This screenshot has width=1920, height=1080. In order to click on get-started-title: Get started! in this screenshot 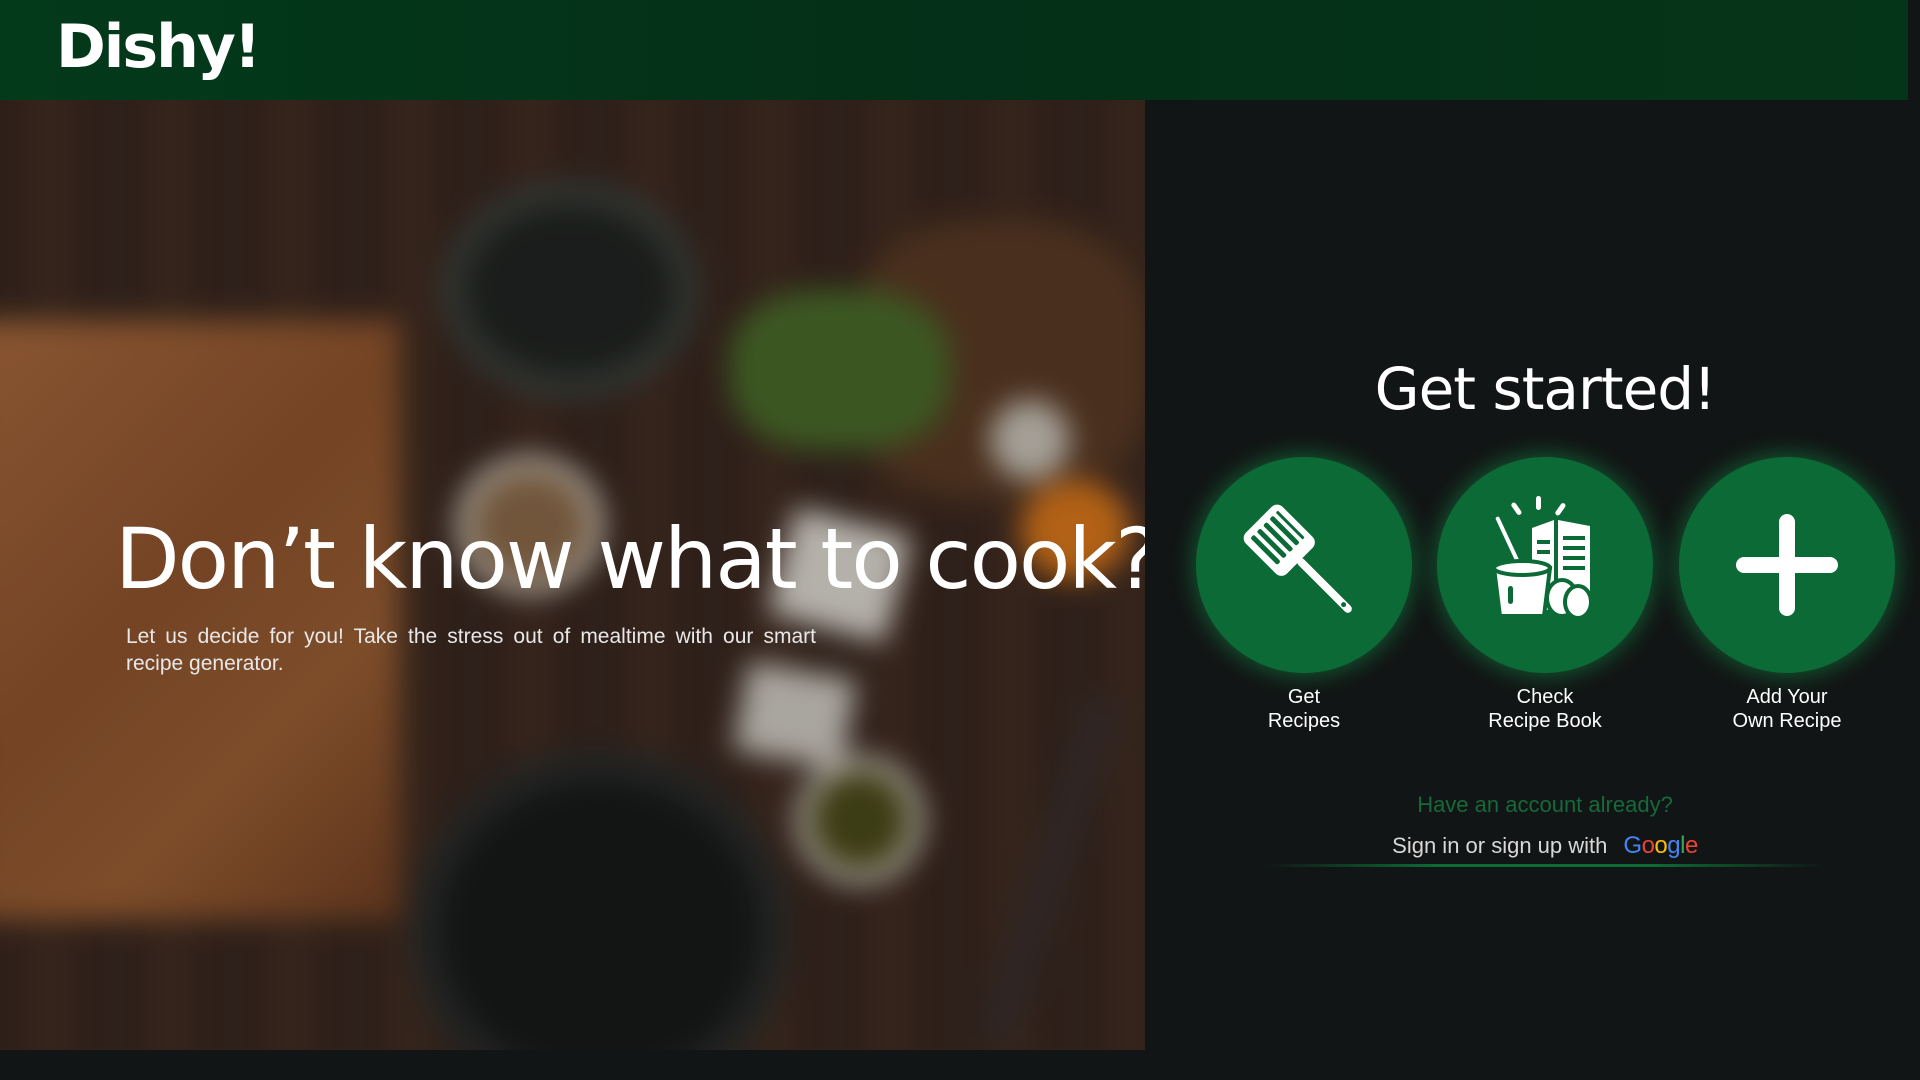, I will do `click(1545, 389)`.